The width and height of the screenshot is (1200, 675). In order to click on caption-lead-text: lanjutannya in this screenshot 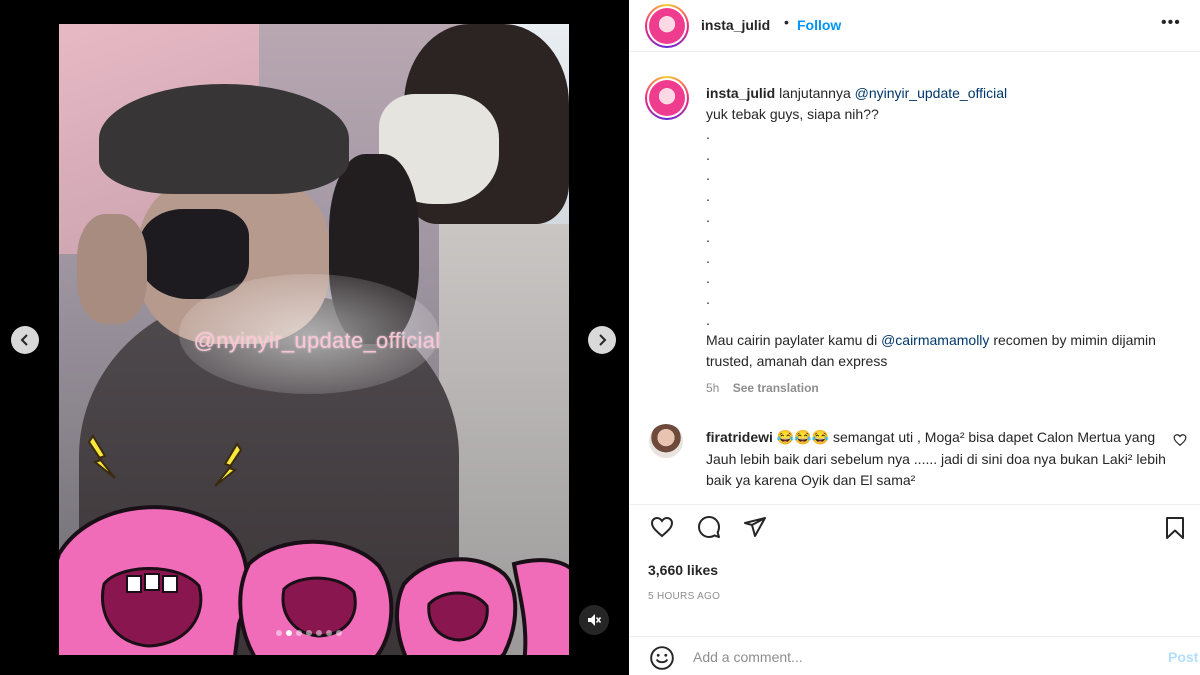, I will do `click(815, 93)`.